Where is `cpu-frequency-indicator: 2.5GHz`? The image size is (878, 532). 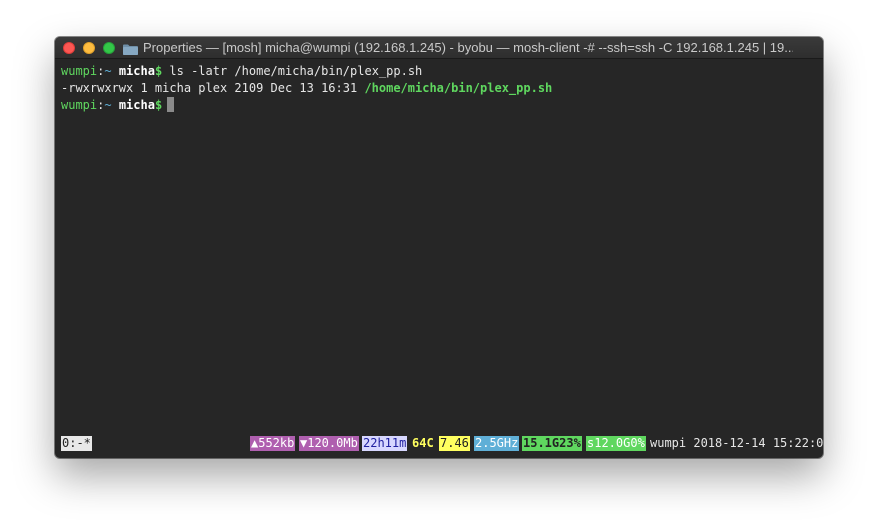 cpu-frequency-indicator: 2.5GHz is located at coordinates (497, 443).